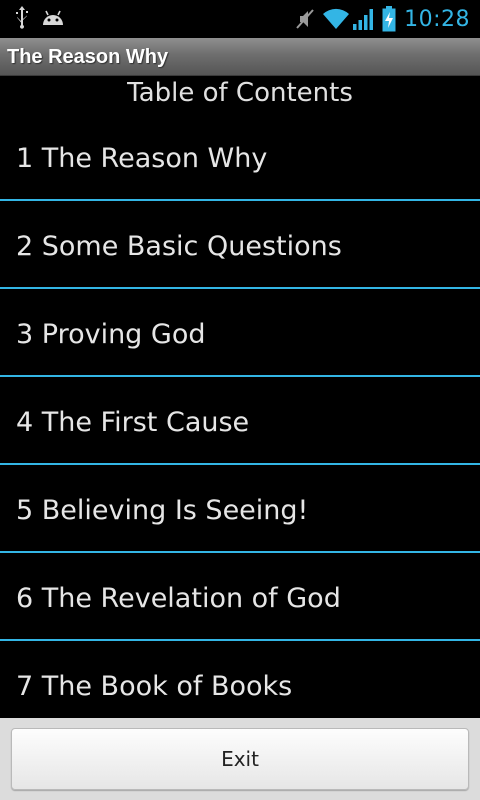 This screenshot has width=480, height=800. Describe the element at coordinates (437, 19) in the screenshot. I see `clock: 10:28` at that location.